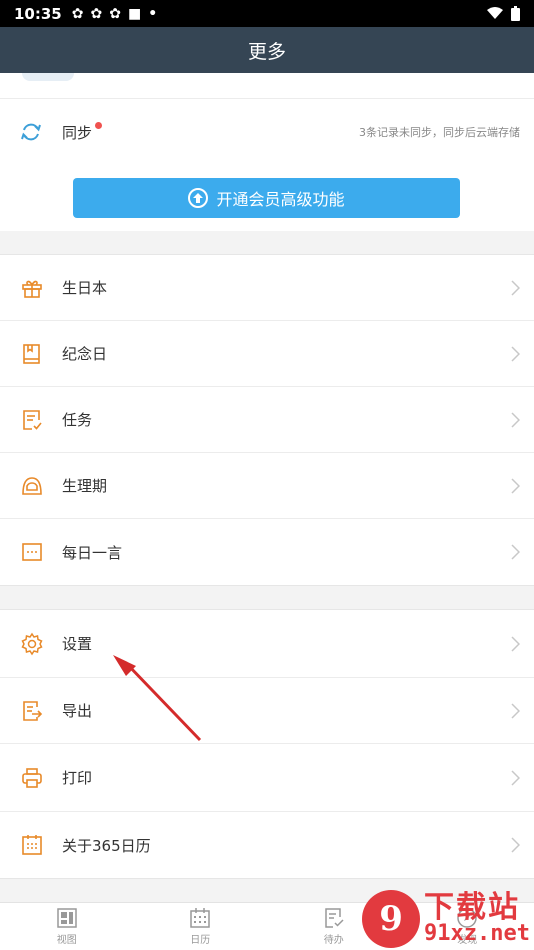  Describe the element at coordinates (280, 199) in the screenshot. I see `vip-upgrade-label: 开通会员高级功能` at that location.